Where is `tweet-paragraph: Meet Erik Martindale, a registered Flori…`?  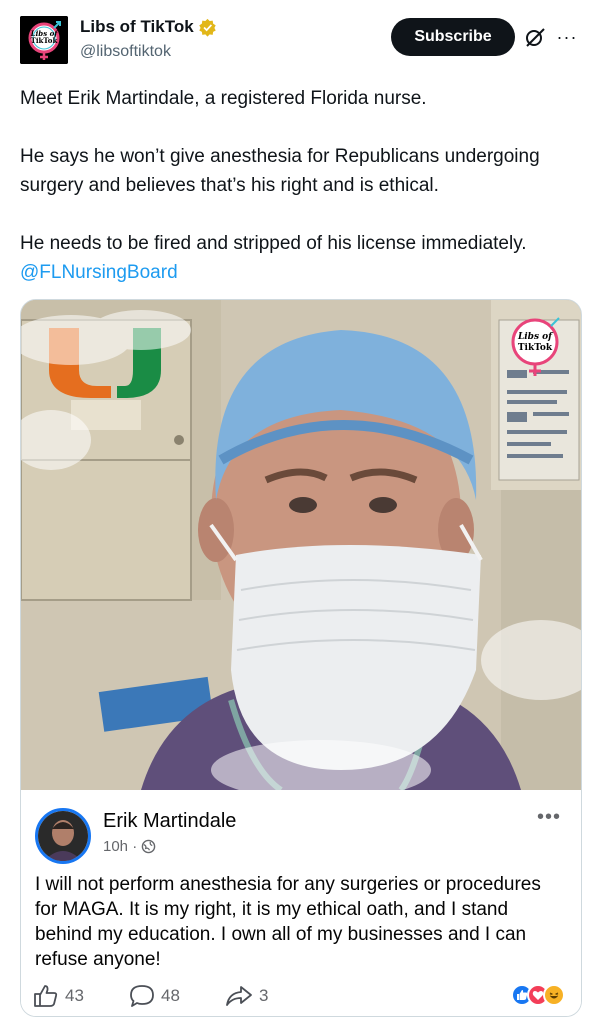
tweet-paragraph: Meet Erik Martindale, a registered Flori… is located at coordinates (223, 98).